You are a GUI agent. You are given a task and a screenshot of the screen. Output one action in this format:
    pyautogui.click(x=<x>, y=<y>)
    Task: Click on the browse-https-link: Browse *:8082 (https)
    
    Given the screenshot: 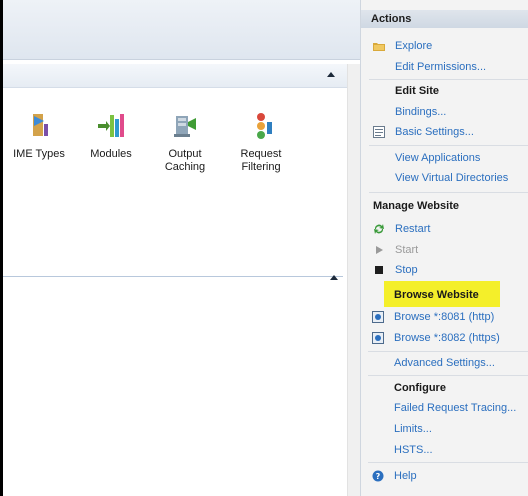 What is the action you would take?
    pyautogui.click(x=444, y=338)
    